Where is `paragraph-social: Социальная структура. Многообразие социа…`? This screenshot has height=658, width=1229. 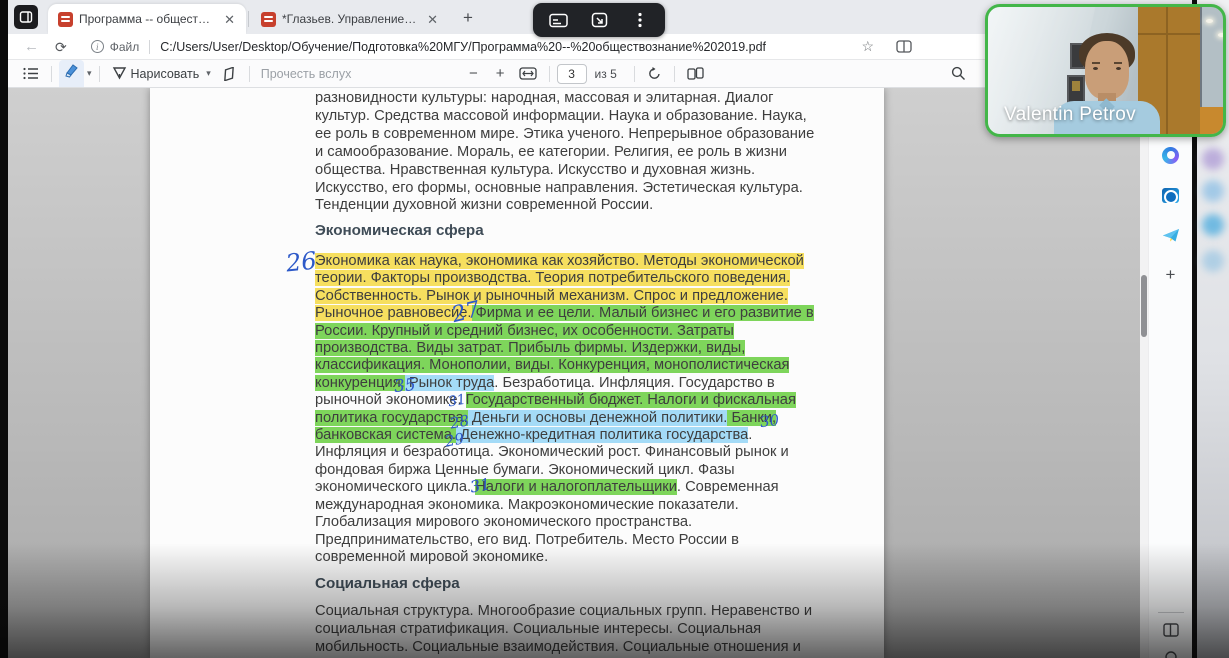
paragraph-social: Социальная структура. Многообразие социа… is located at coordinates (564, 629).